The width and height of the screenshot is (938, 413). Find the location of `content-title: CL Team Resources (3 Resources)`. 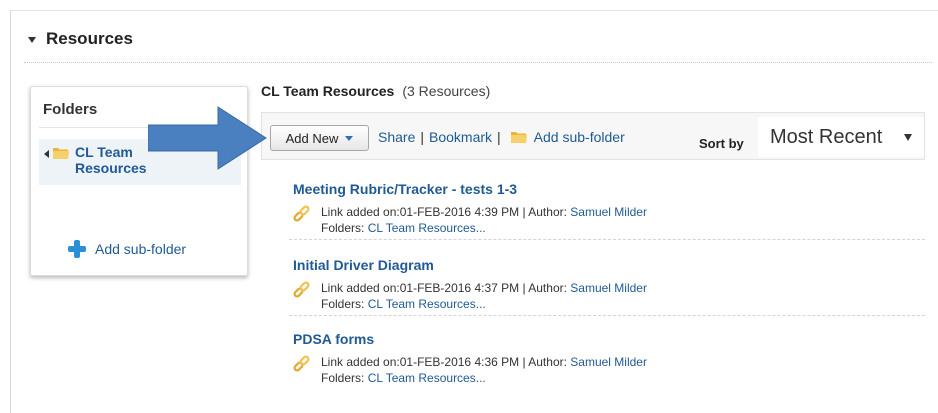

content-title: CL Team Resources (3 Resources) is located at coordinates (375, 91).